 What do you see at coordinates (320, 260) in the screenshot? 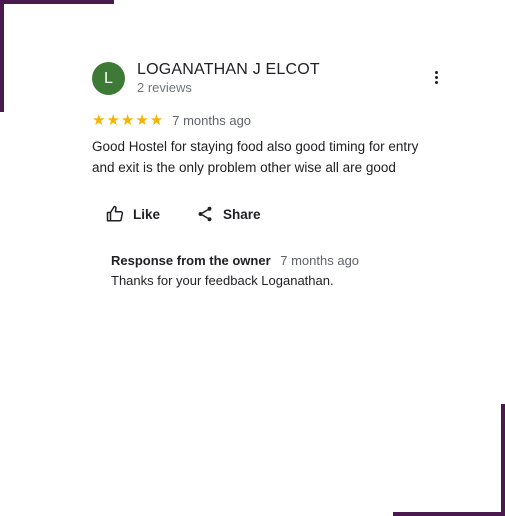
I see `owner-response-time: 7 months ago` at bounding box center [320, 260].